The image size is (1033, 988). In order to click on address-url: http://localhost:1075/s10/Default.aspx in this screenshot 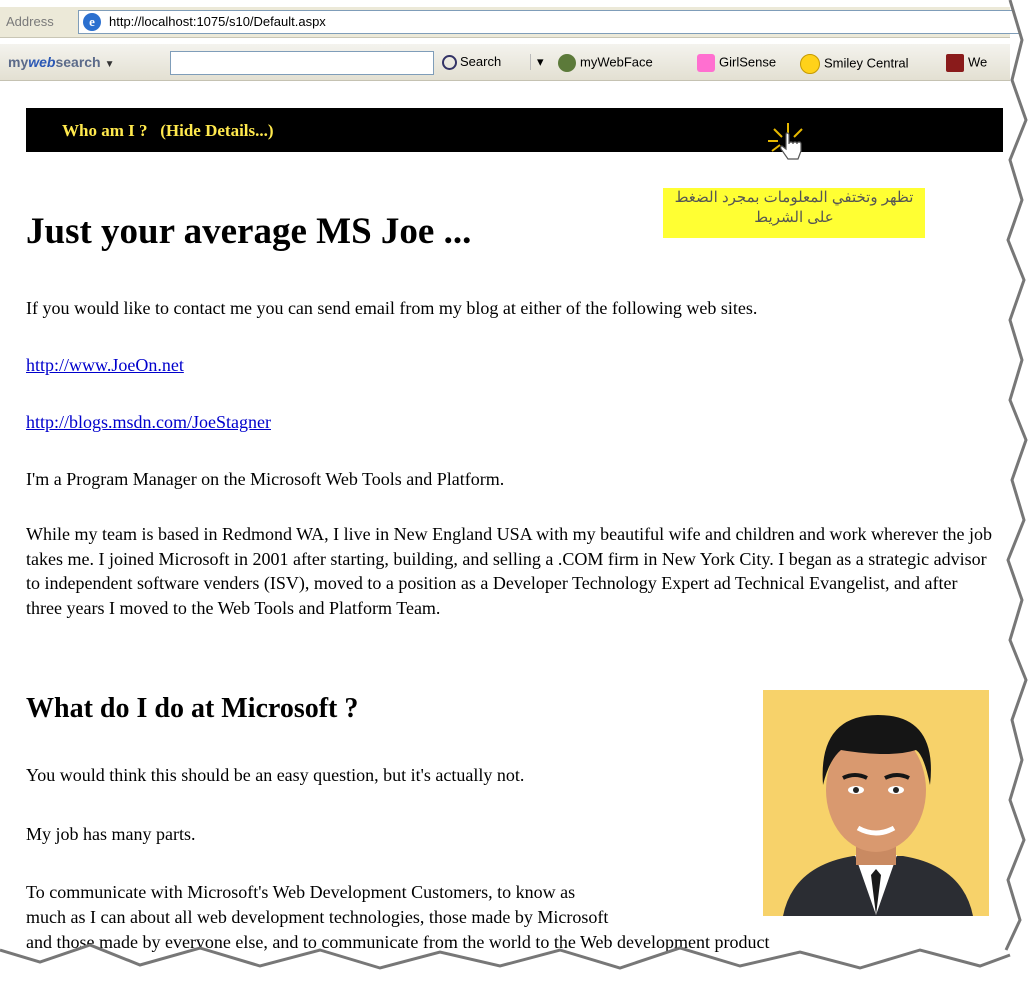, I will do `click(217, 21)`.